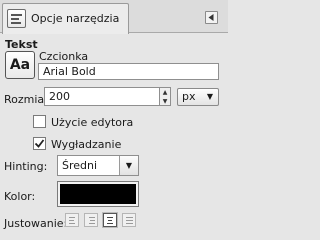 This screenshot has height=240, width=320. Describe the element at coordinates (211, 17) in the screenshot. I see `triangle-left-icon` at that location.